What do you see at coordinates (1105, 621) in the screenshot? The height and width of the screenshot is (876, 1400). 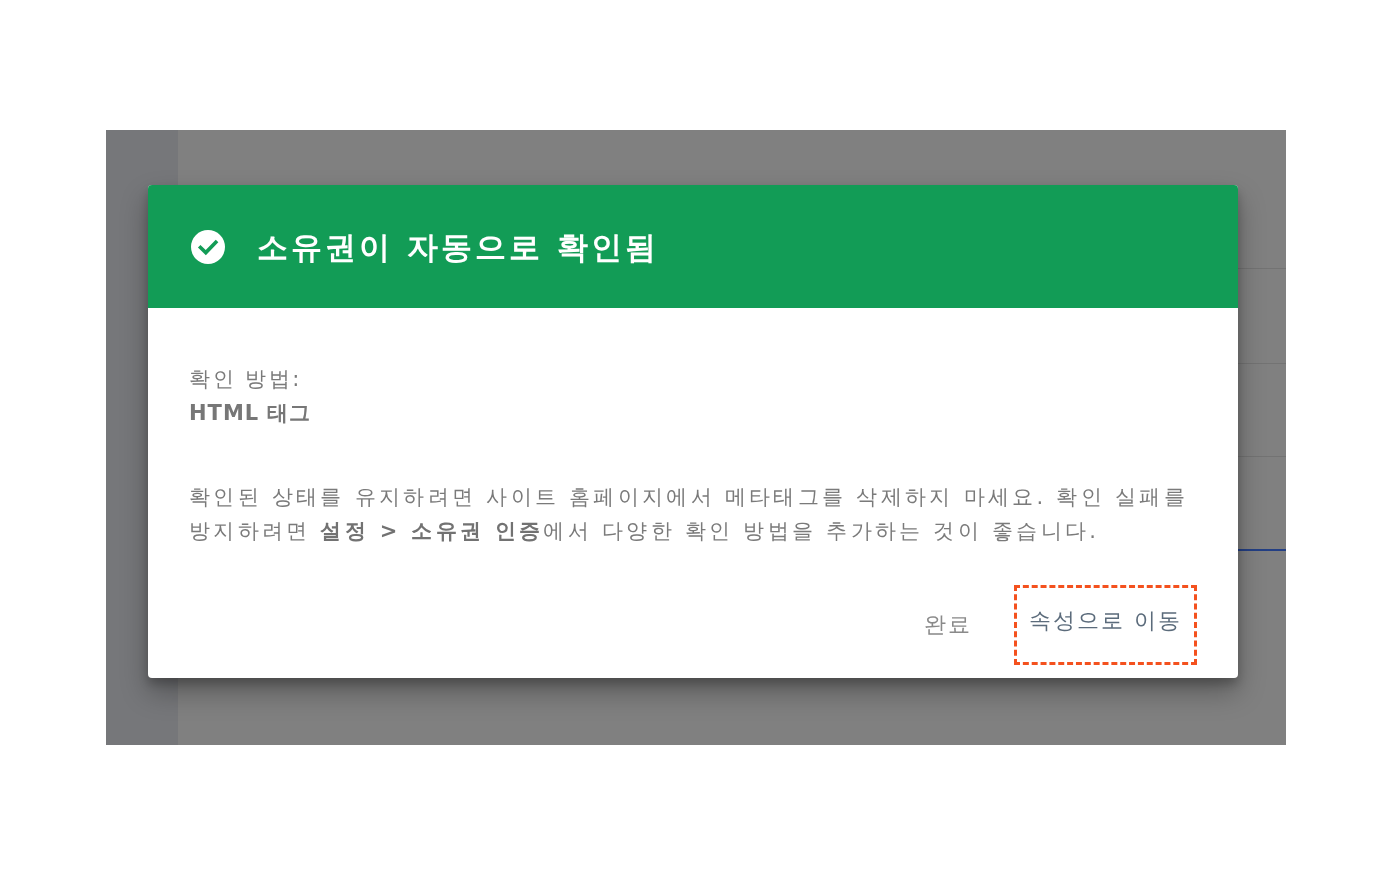 I see `action-button: 속성으로 이동` at bounding box center [1105, 621].